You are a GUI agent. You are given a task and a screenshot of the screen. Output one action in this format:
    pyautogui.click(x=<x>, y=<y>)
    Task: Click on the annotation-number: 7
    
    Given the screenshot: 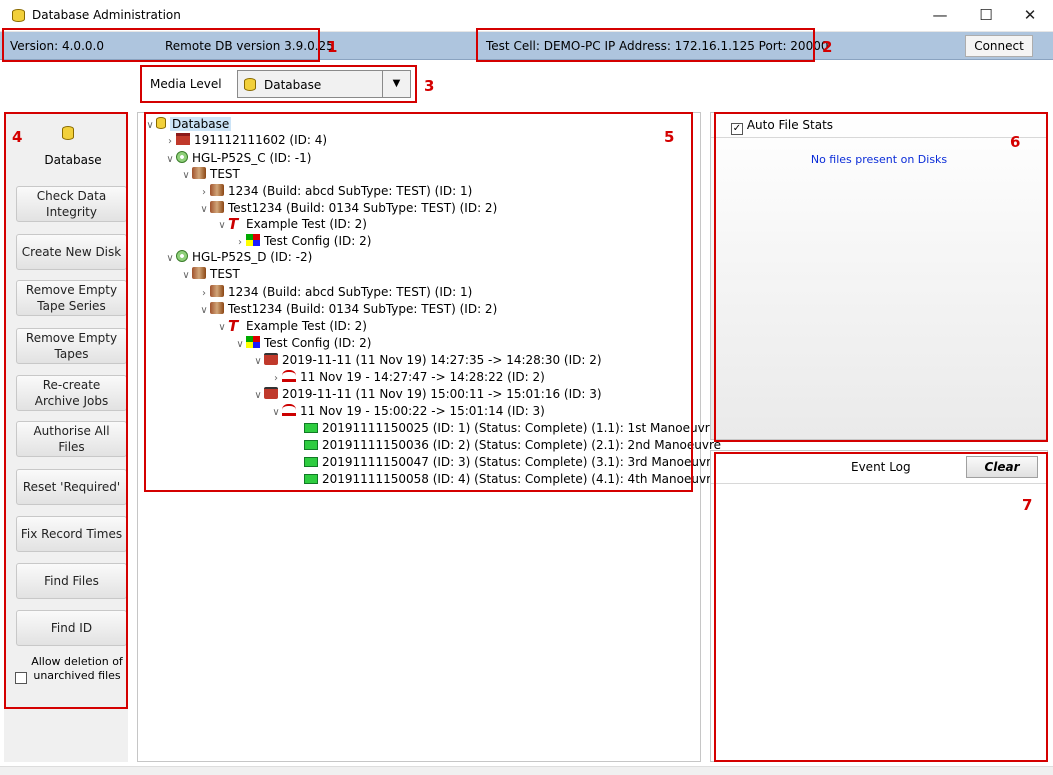 What is the action you would take?
    pyautogui.click(x=1027, y=505)
    